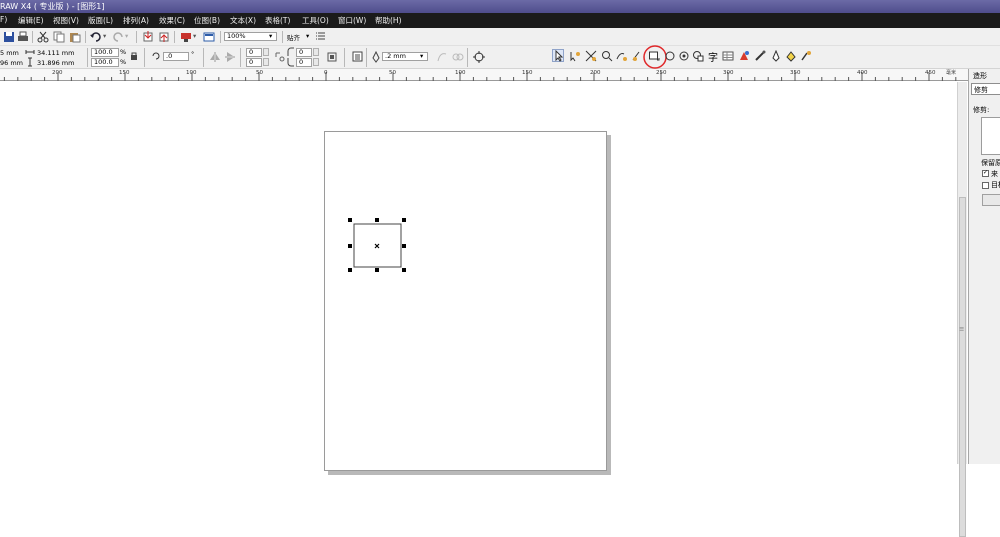 The width and height of the screenshot is (1000, 537). What do you see at coordinates (395, 56) in the screenshot?
I see `outline-width-value: .2 mm` at bounding box center [395, 56].